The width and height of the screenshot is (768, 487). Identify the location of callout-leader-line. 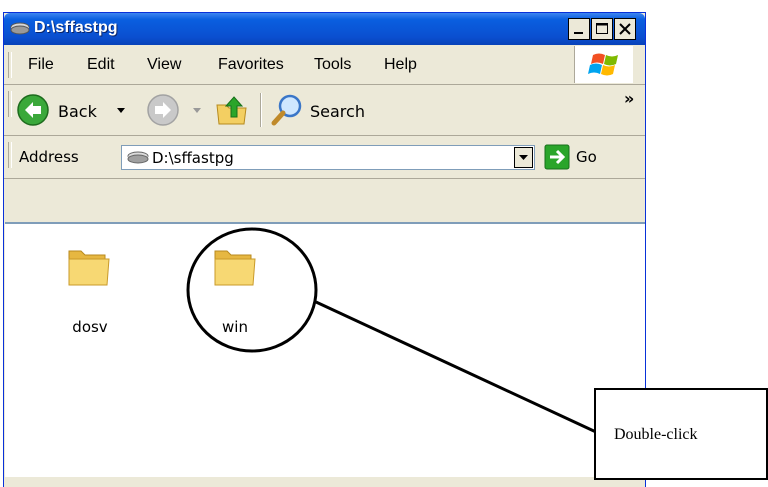
(456, 367).